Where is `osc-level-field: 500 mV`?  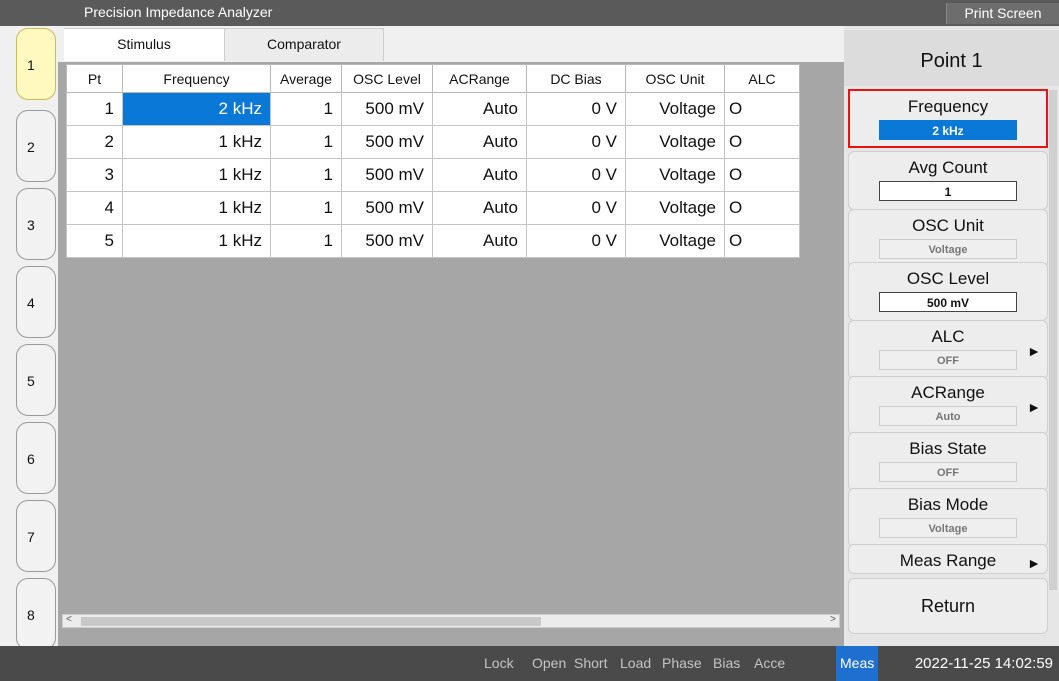 osc-level-field: 500 mV is located at coordinates (948, 302).